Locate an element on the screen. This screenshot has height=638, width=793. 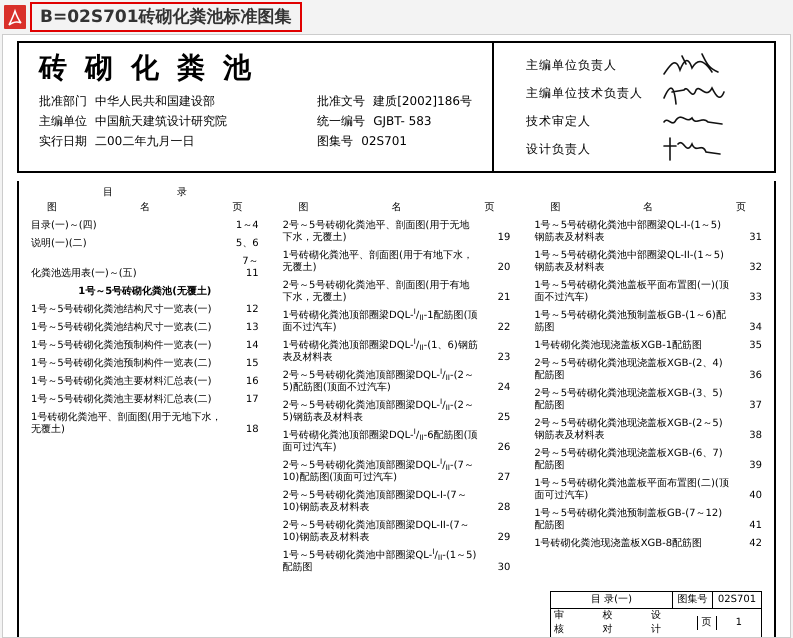
drawing-title: 1号砖砌化粪池顶部圈梁DQL-$^{I}$/$_{II}$-1配筋图(顶面不过汽车) is located at coordinates (380, 322).